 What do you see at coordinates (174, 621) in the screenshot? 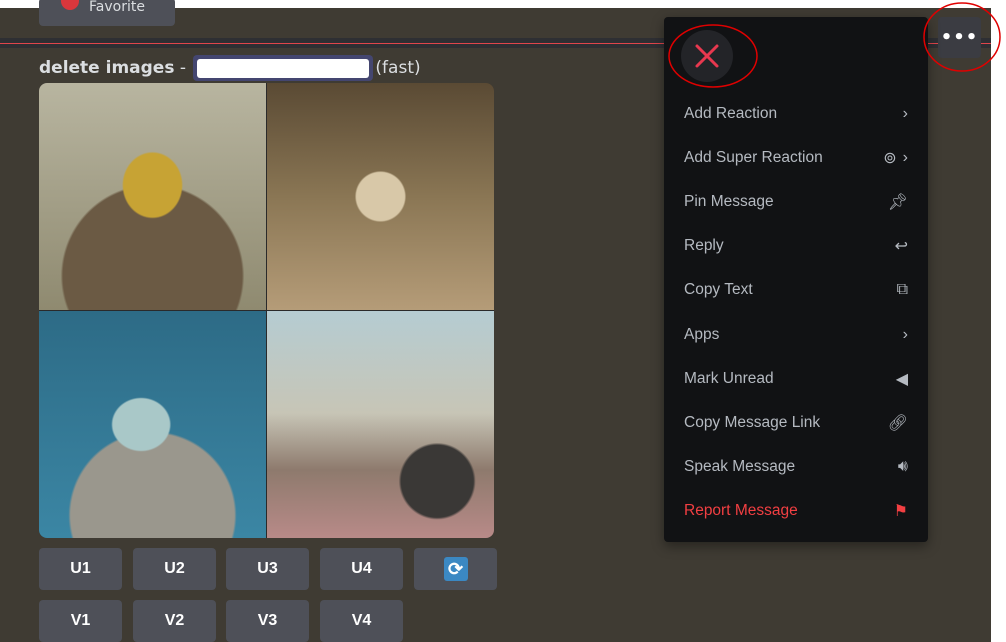
I see `variation-2-button: V2` at bounding box center [174, 621].